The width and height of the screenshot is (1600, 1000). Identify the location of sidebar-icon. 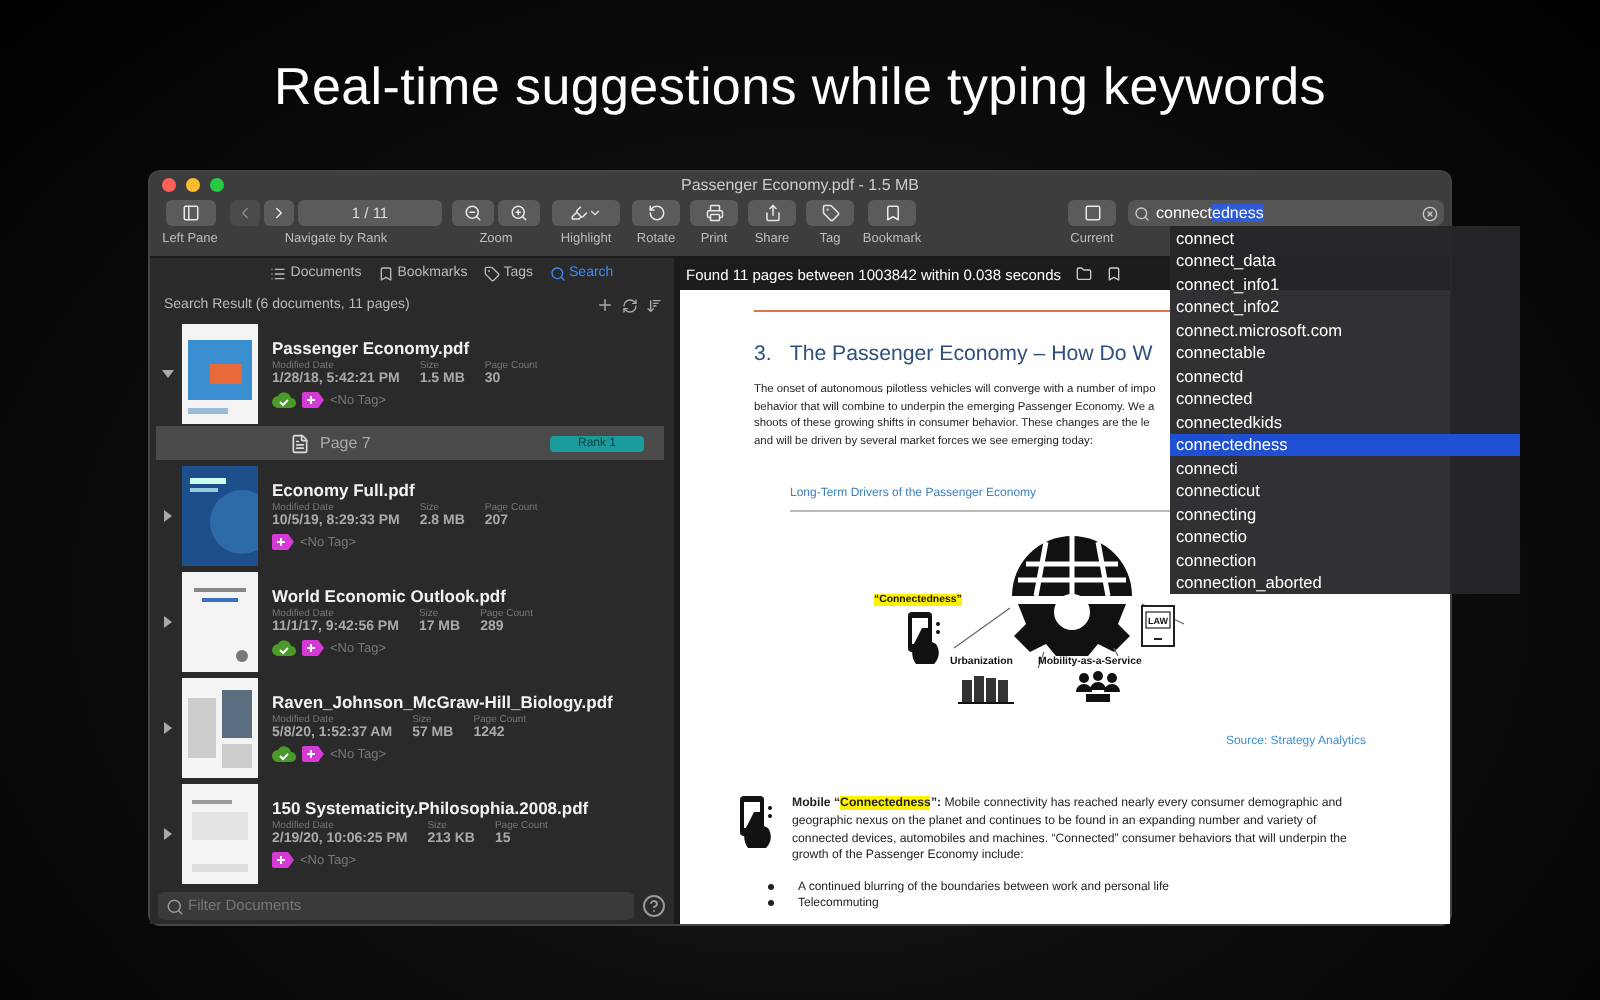
(190, 213).